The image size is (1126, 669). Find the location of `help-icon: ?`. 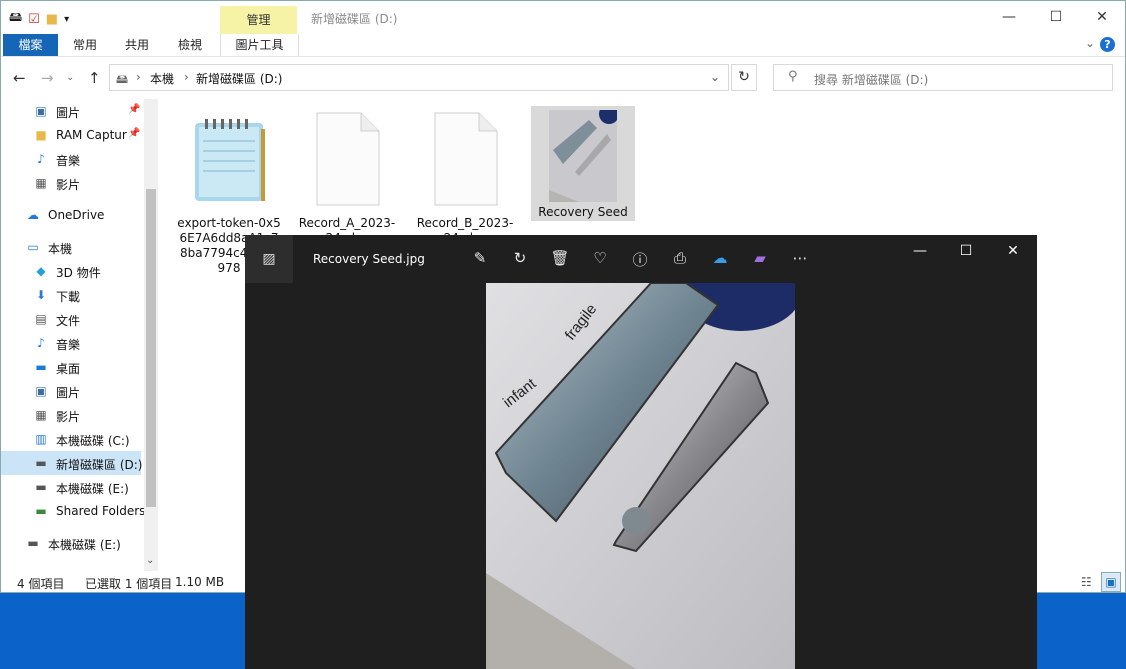

help-icon: ? is located at coordinates (1107, 44).